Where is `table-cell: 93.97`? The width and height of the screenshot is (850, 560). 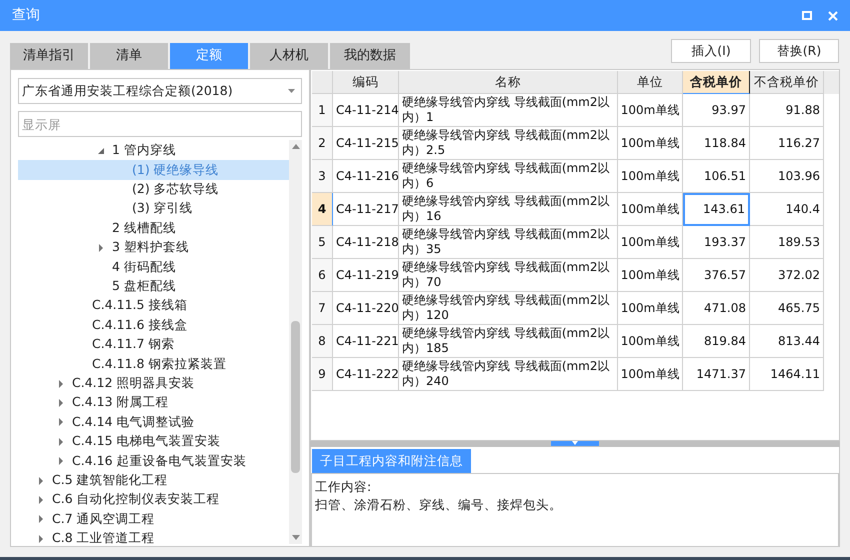
table-cell: 93.97 is located at coordinates (716, 110).